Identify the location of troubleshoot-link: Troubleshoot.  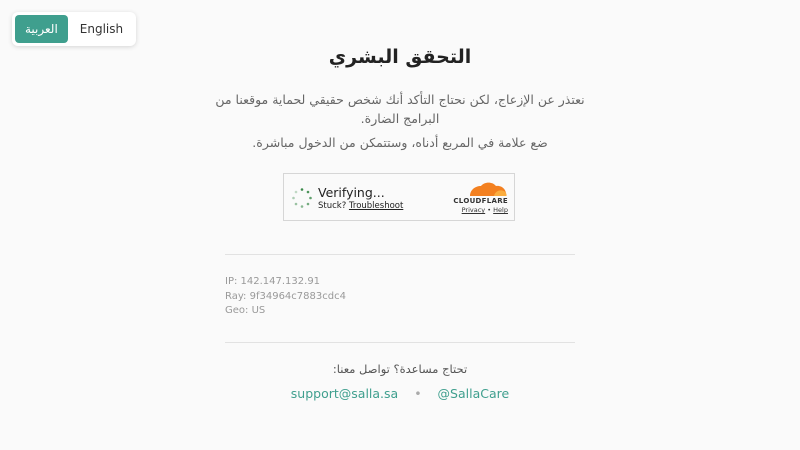
(376, 206).